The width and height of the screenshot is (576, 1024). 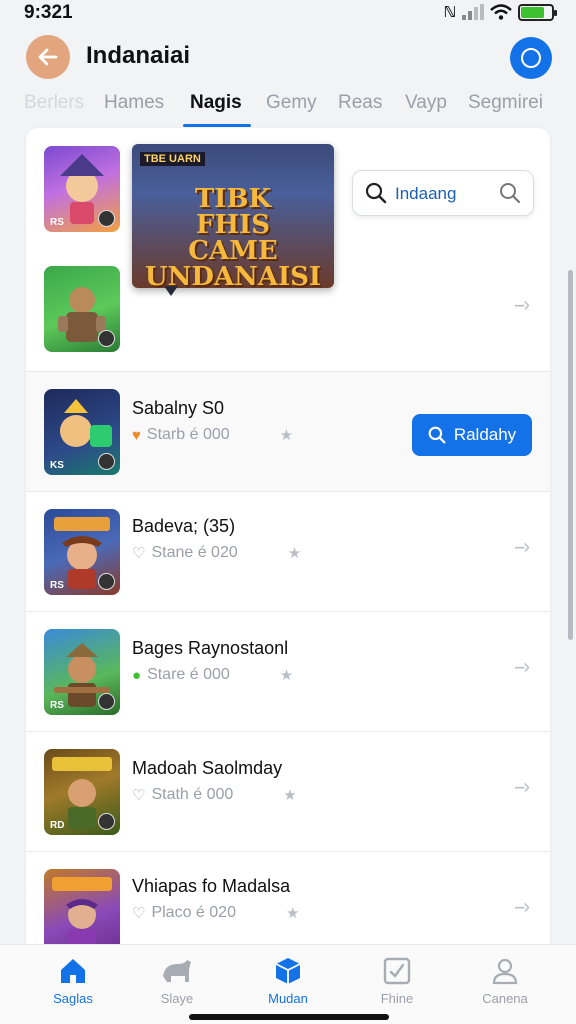 I want to click on game-meta: ● Stare é 000 ★, so click(x=212, y=675).